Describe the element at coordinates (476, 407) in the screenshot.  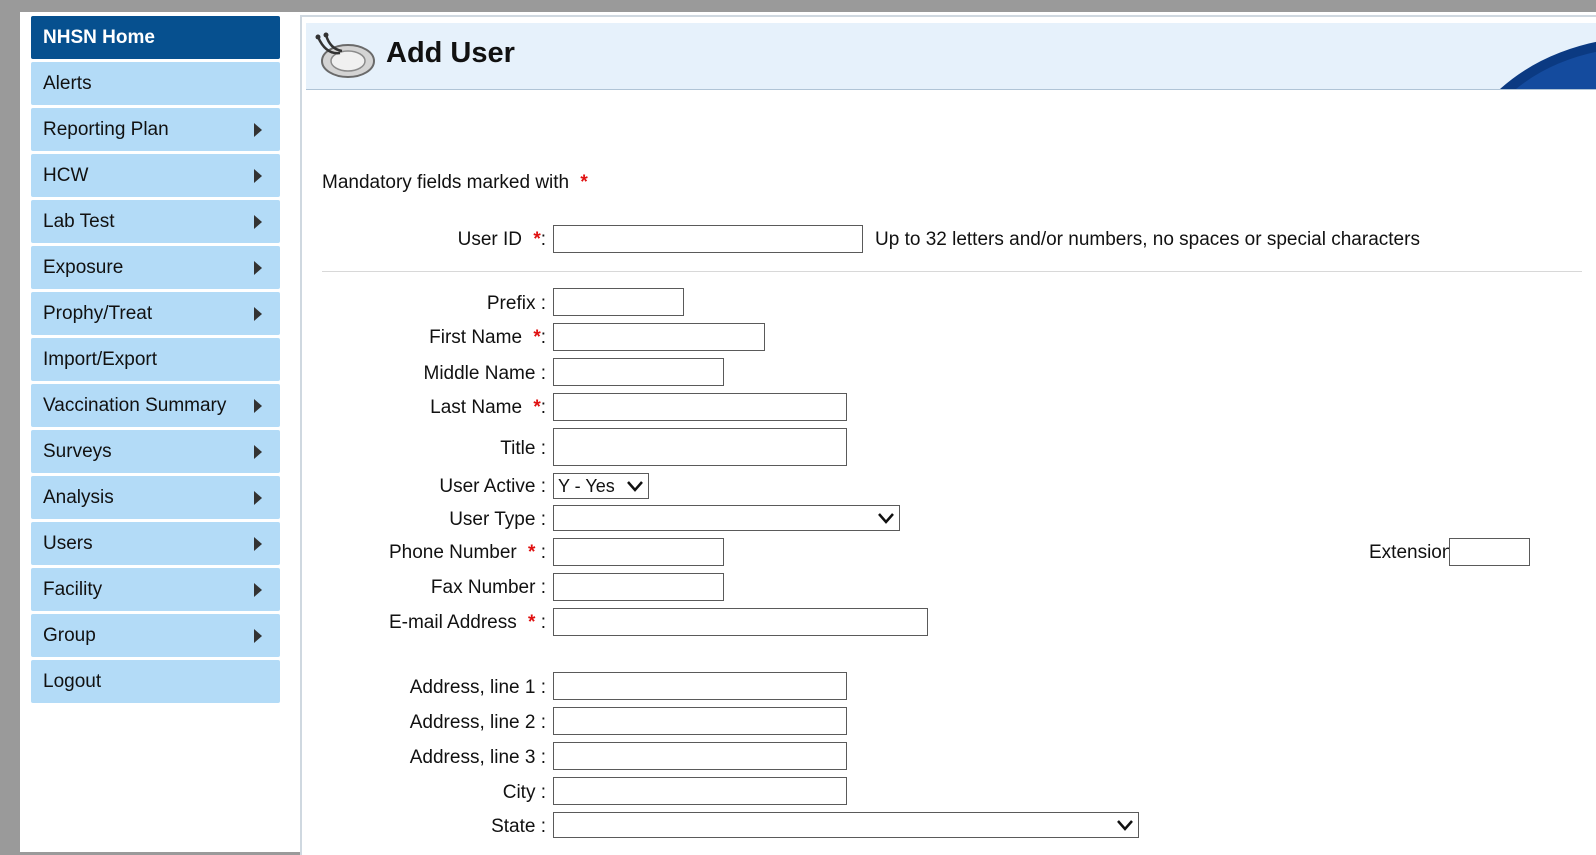
I see `last-name-label-text: Last Name` at that location.